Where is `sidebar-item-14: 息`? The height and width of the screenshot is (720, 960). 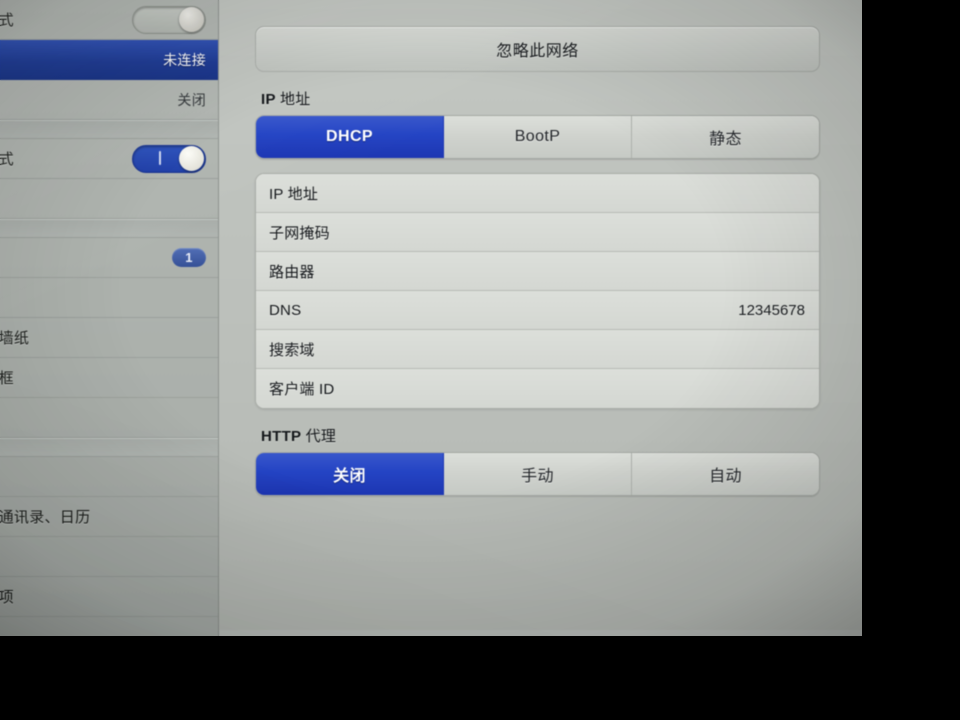
sidebar-item-14: 息 is located at coordinates (109, 626).